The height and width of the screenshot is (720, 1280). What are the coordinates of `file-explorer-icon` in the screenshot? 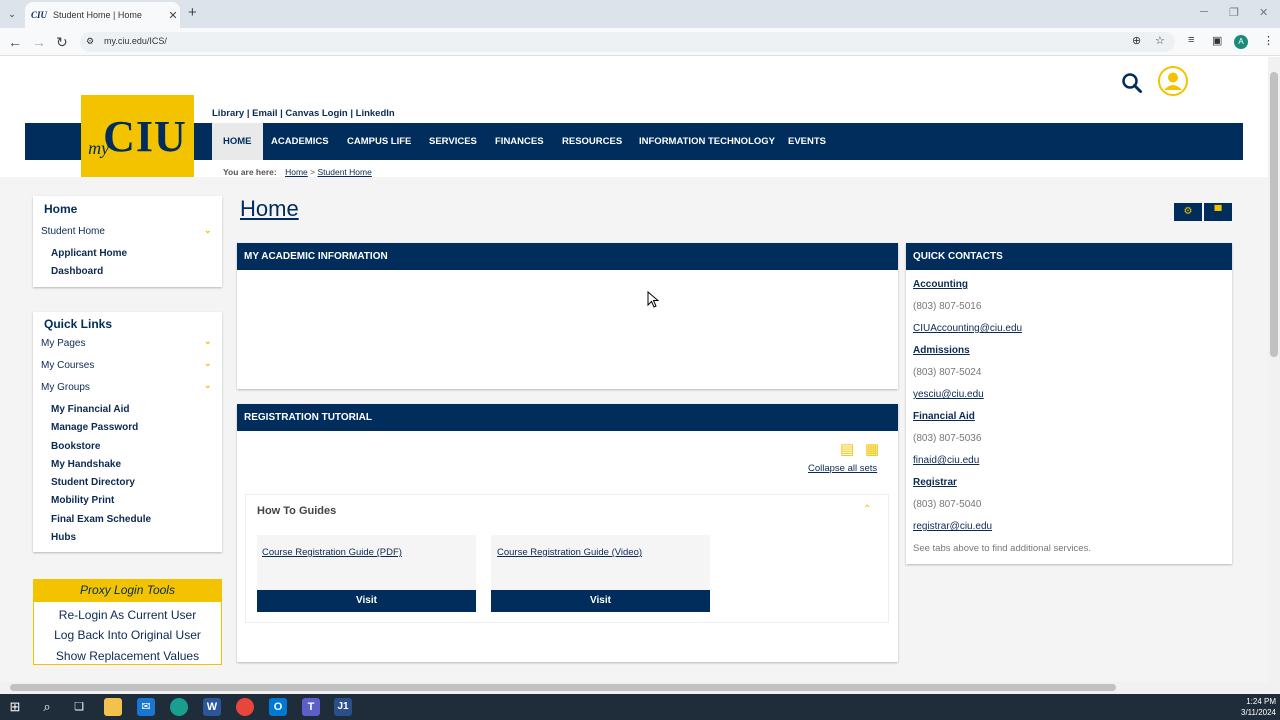 It's located at (113, 707).